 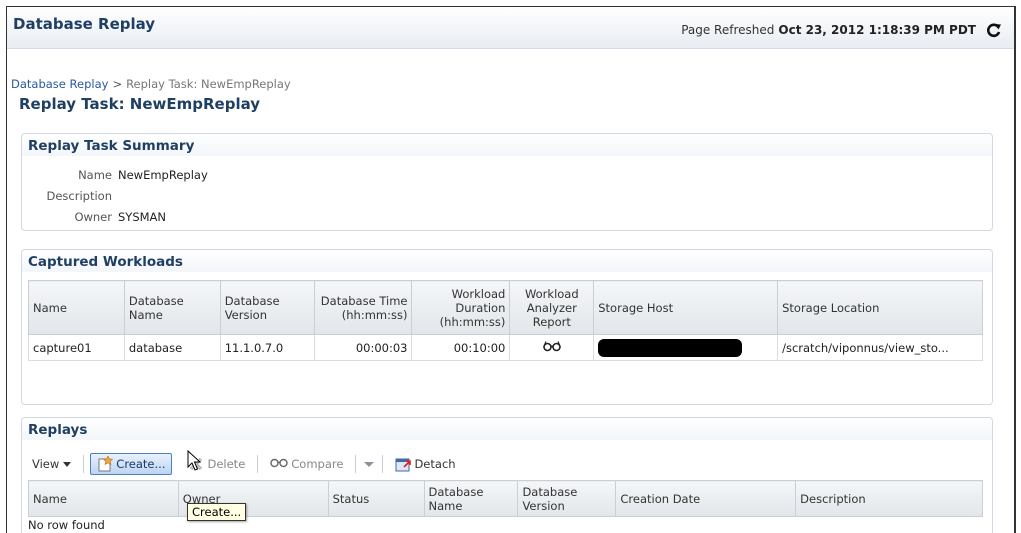 I want to click on detach-button-label: Detach, so click(x=435, y=464).